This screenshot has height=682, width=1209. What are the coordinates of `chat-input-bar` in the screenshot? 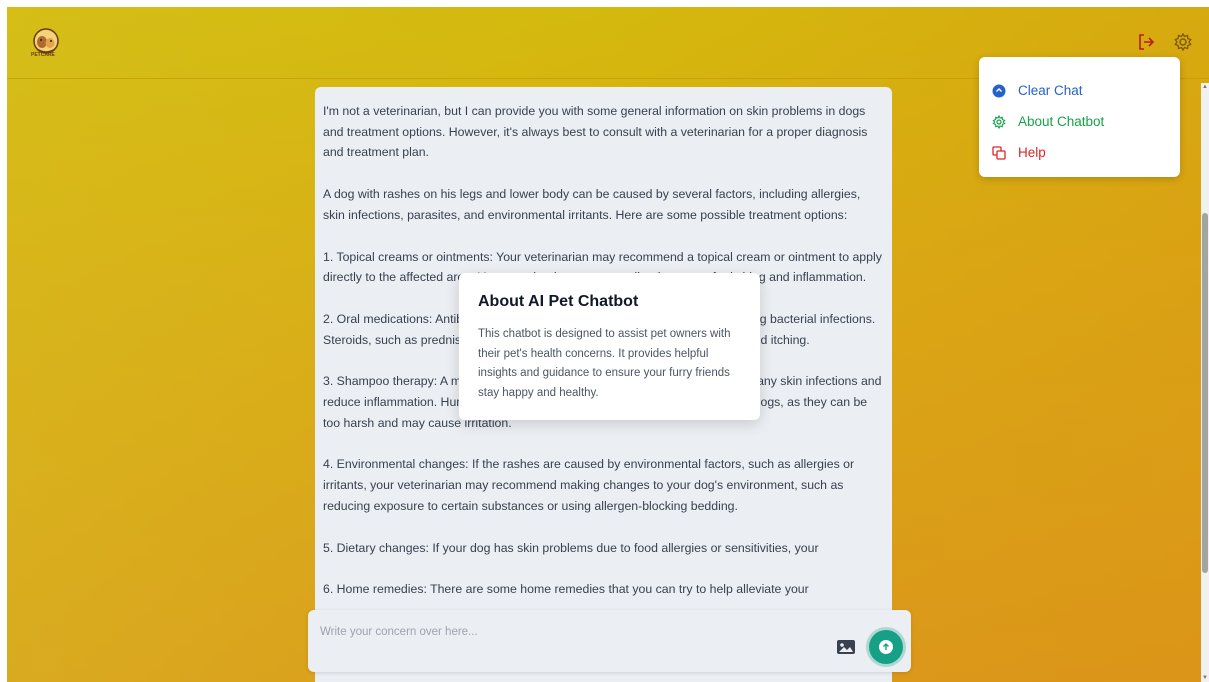 It's located at (609, 641).